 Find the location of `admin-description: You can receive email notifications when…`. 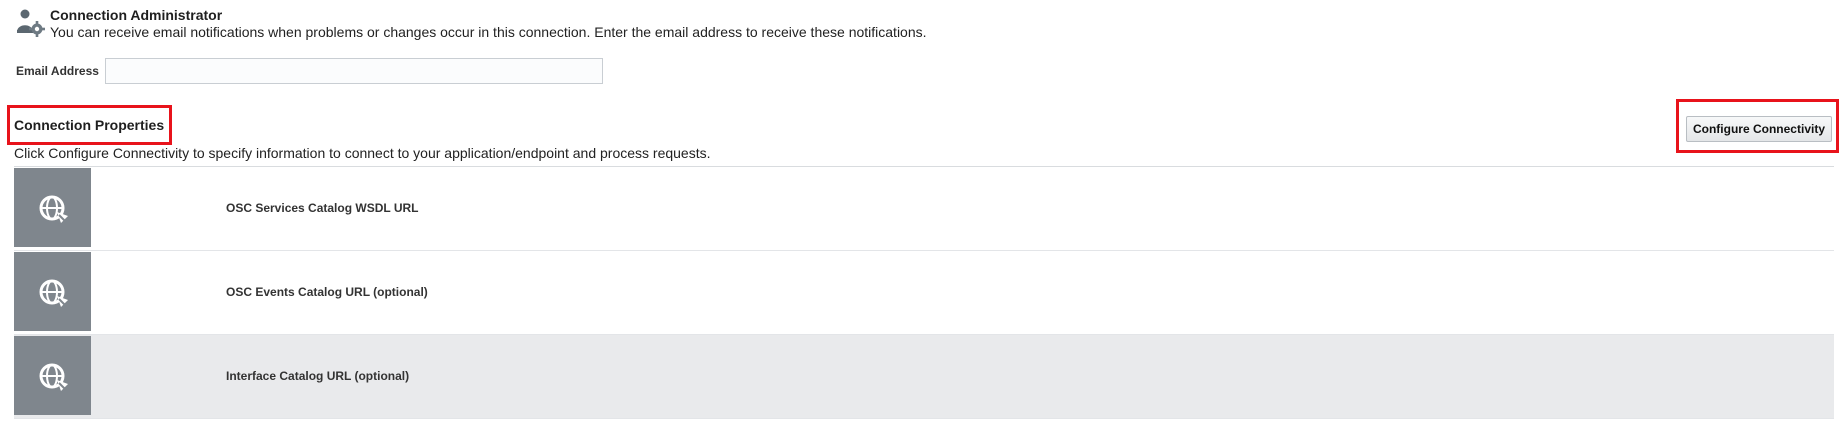

admin-description: You can receive email notifications when… is located at coordinates (488, 32).